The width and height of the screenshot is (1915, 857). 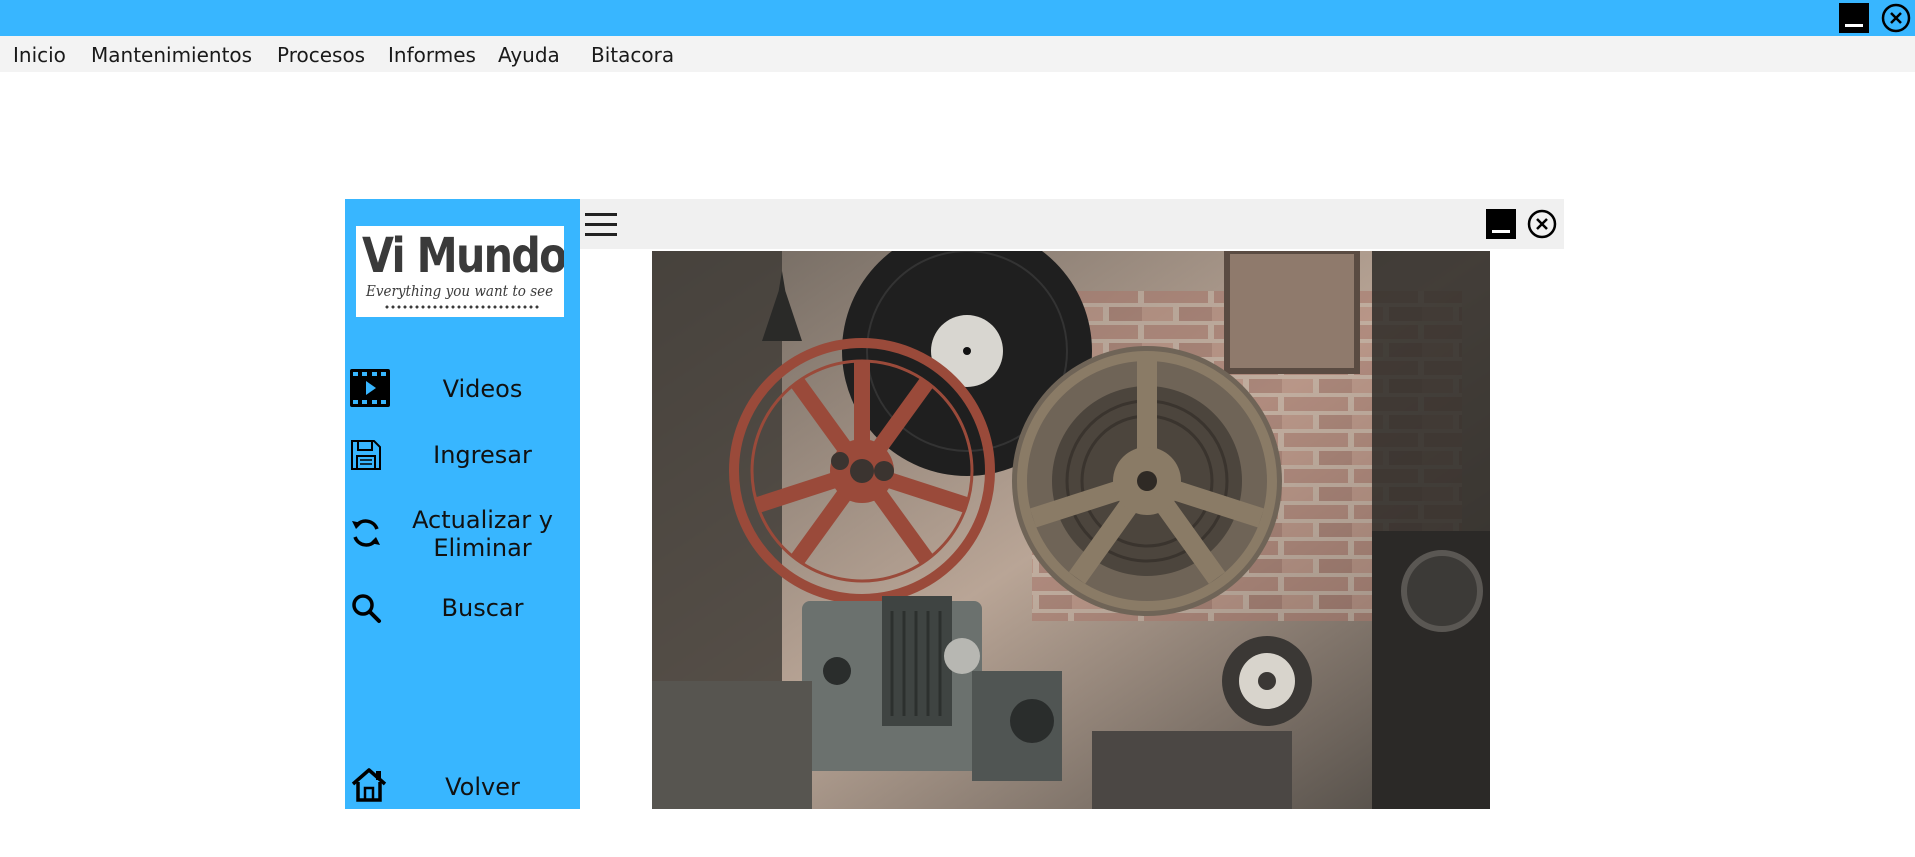 I want to click on logo-dots, so click(x=461, y=307).